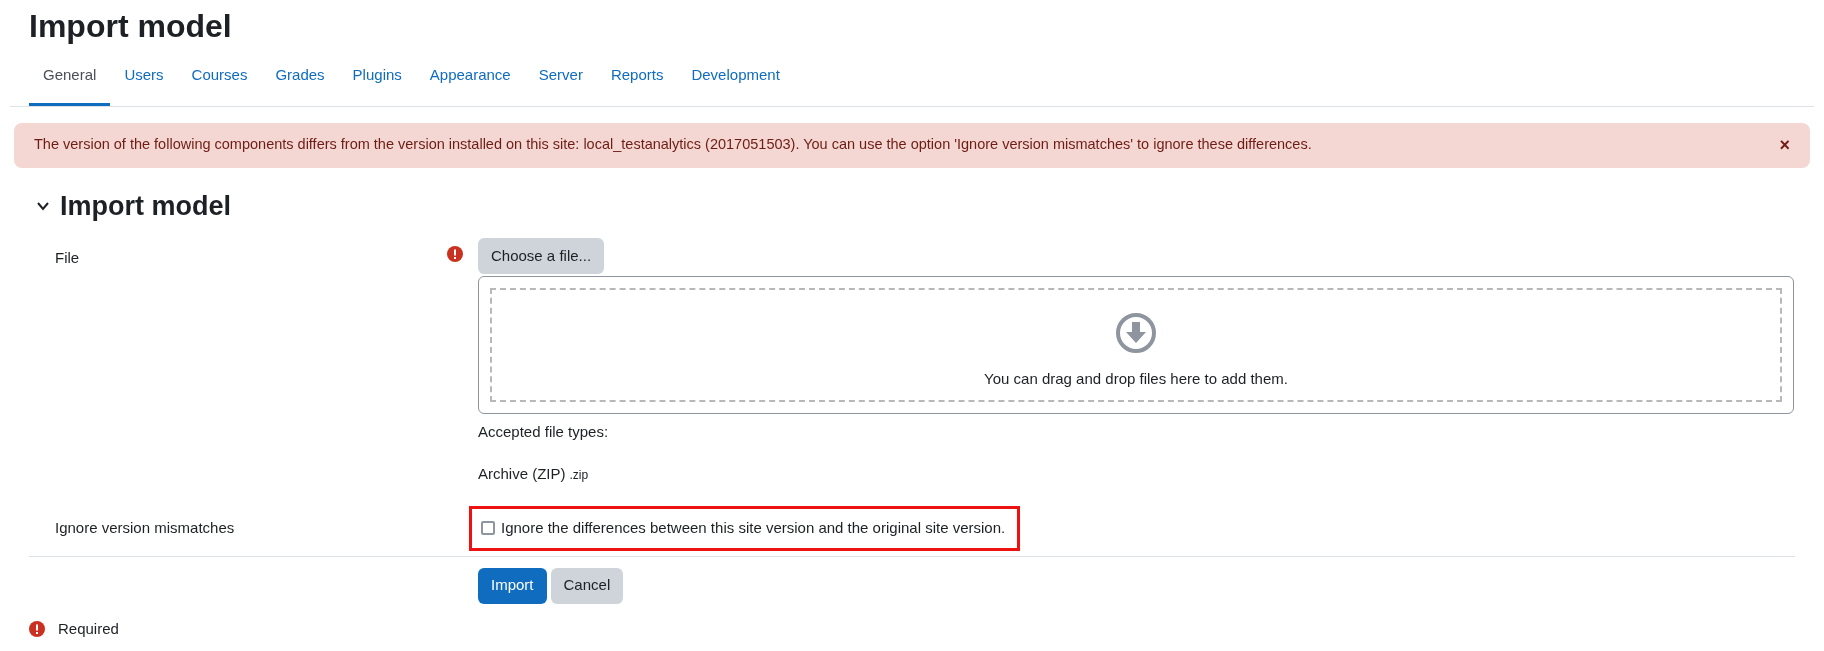 Image resolution: width=1824 pixels, height=651 pixels. I want to click on required-icon, so click(37, 628).